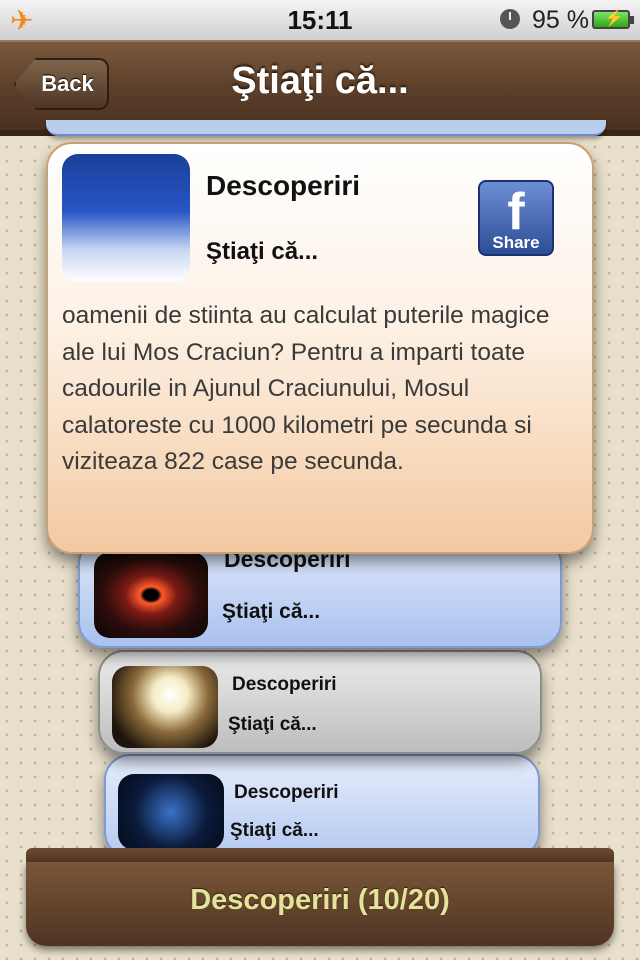  I want to click on black-hole-thumbnail, so click(151, 595).